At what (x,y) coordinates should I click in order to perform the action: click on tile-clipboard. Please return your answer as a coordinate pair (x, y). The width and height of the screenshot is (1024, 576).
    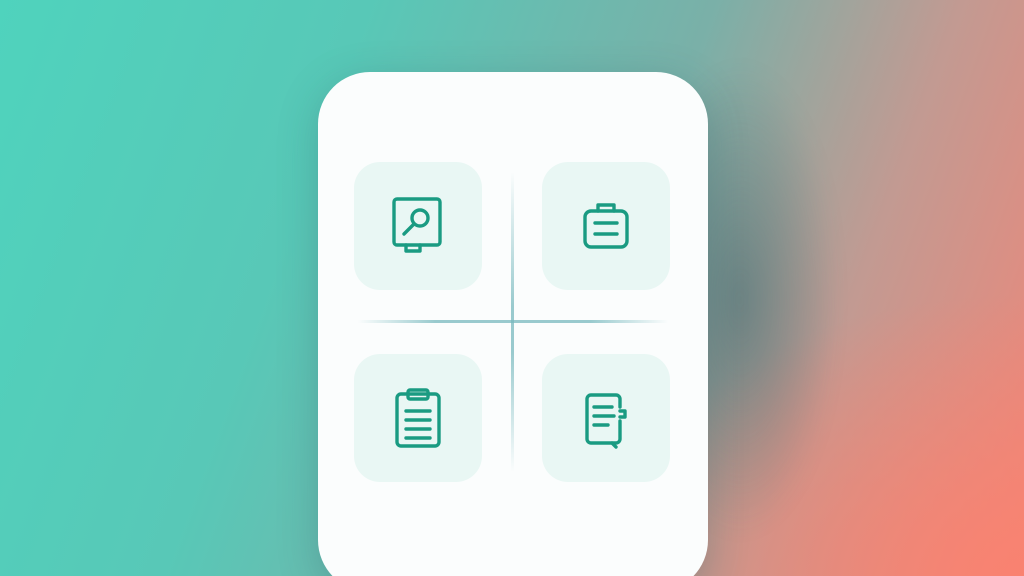
    Looking at the image, I should click on (418, 418).